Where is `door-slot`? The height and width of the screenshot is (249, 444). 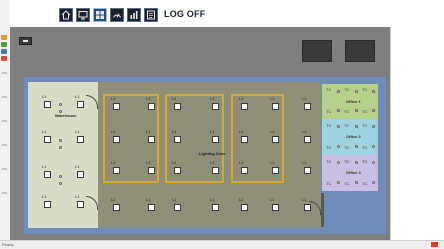 door-slot is located at coordinates (322, 210).